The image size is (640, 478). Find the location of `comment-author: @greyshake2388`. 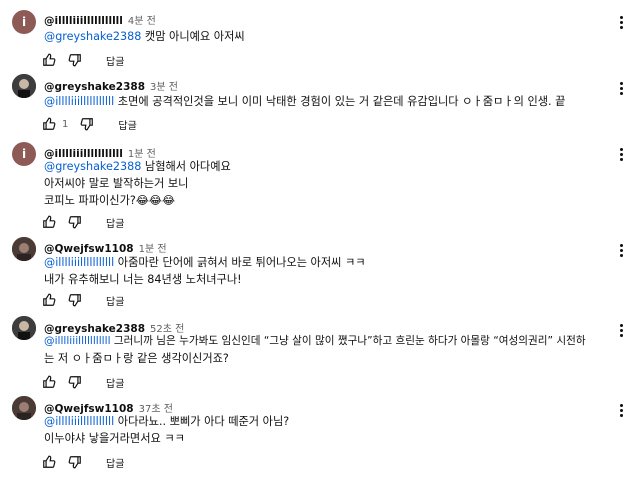

comment-author: @greyshake2388 is located at coordinates (94, 87).